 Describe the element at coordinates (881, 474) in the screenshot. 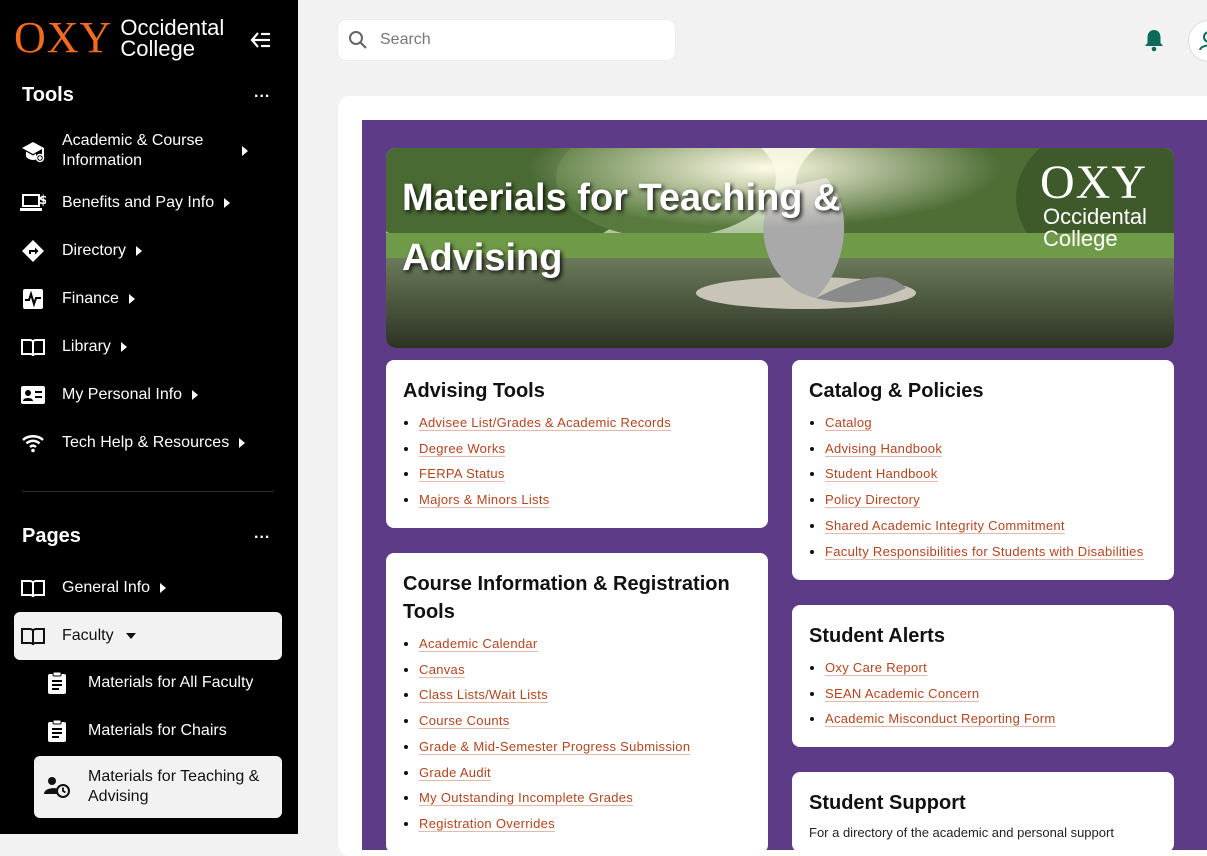

I see `link: Student Handbook` at that location.